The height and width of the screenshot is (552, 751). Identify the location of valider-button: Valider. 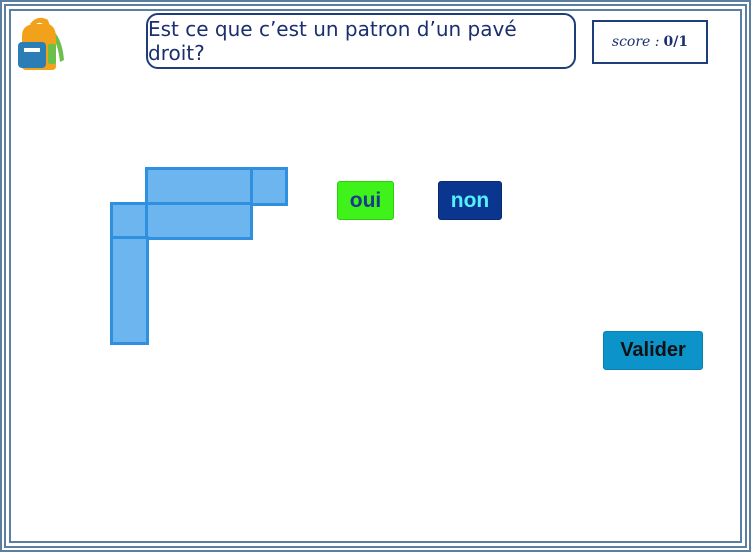
(653, 350).